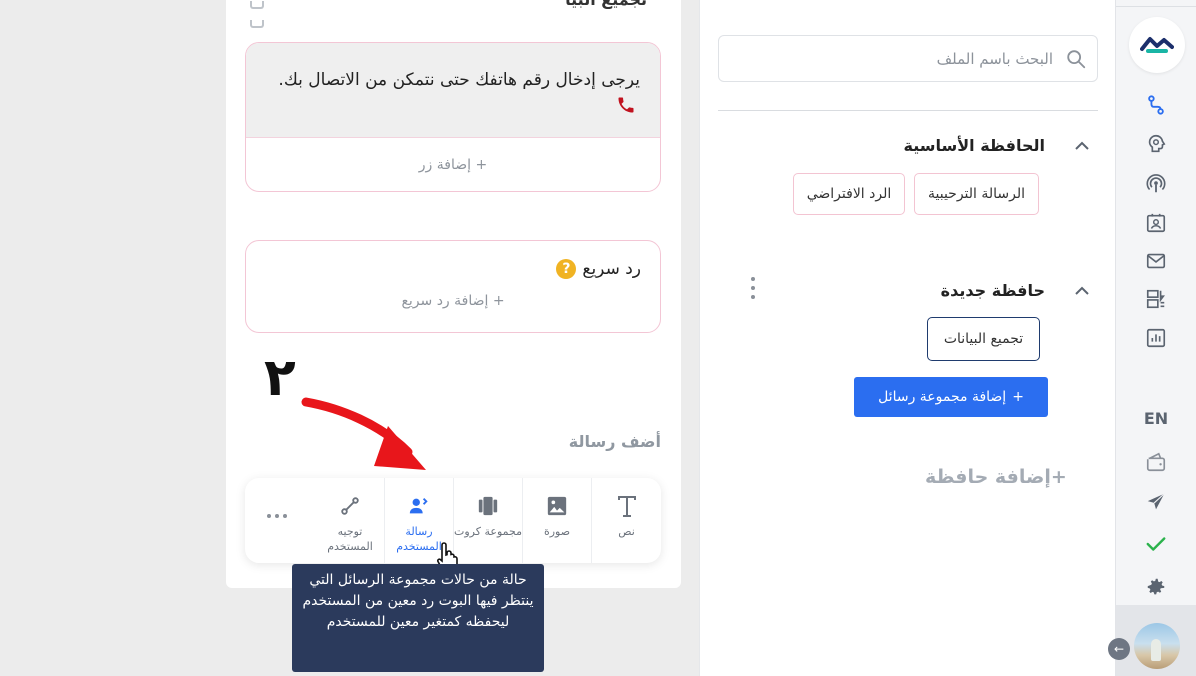 Image resolution: width=1196 pixels, height=676 pixels. What do you see at coordinates (1076, 59) in the screenshot?
I see `search-icon` at bounding box center [1076, 59].